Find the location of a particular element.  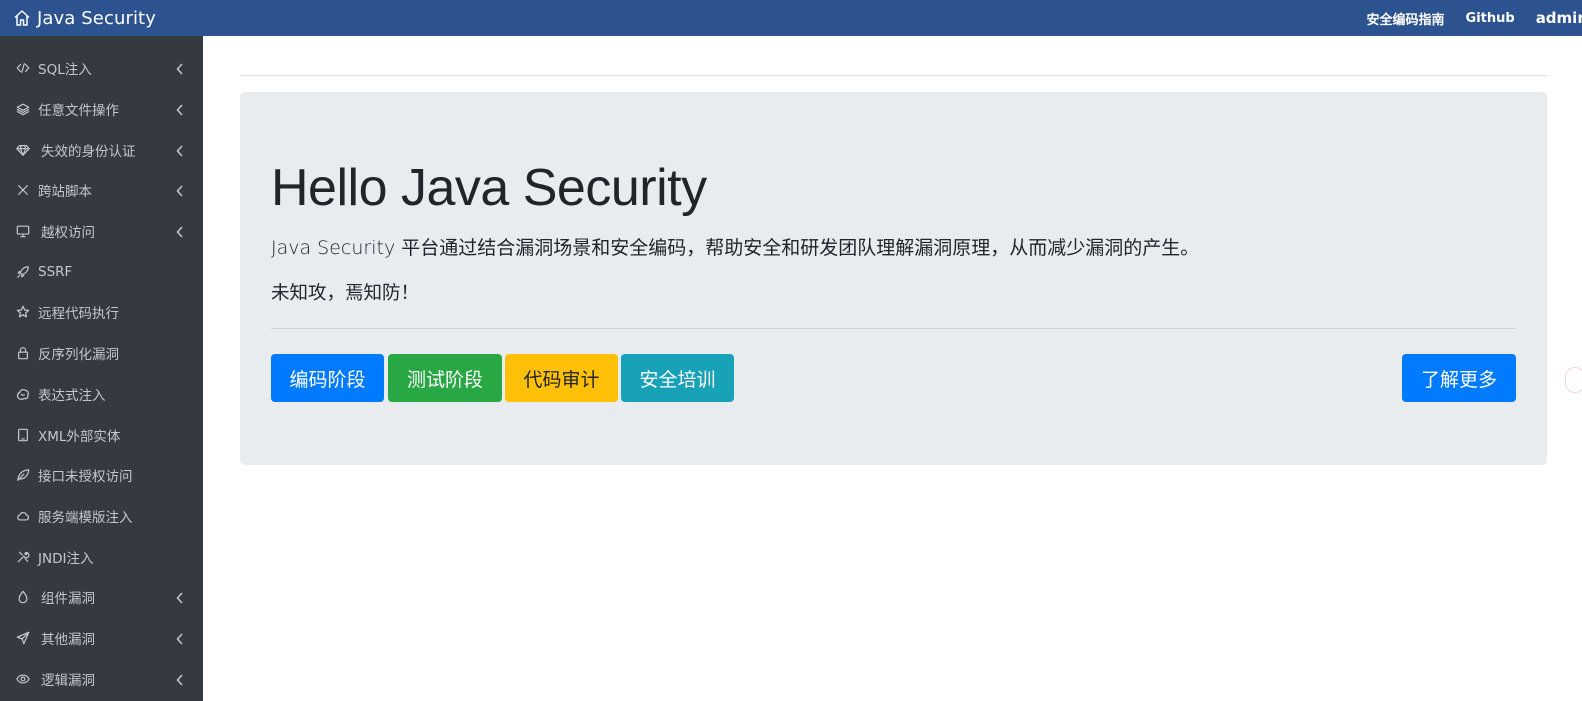

sidebar-item-label: 表达式注入 is located at coordinates (72, 395).